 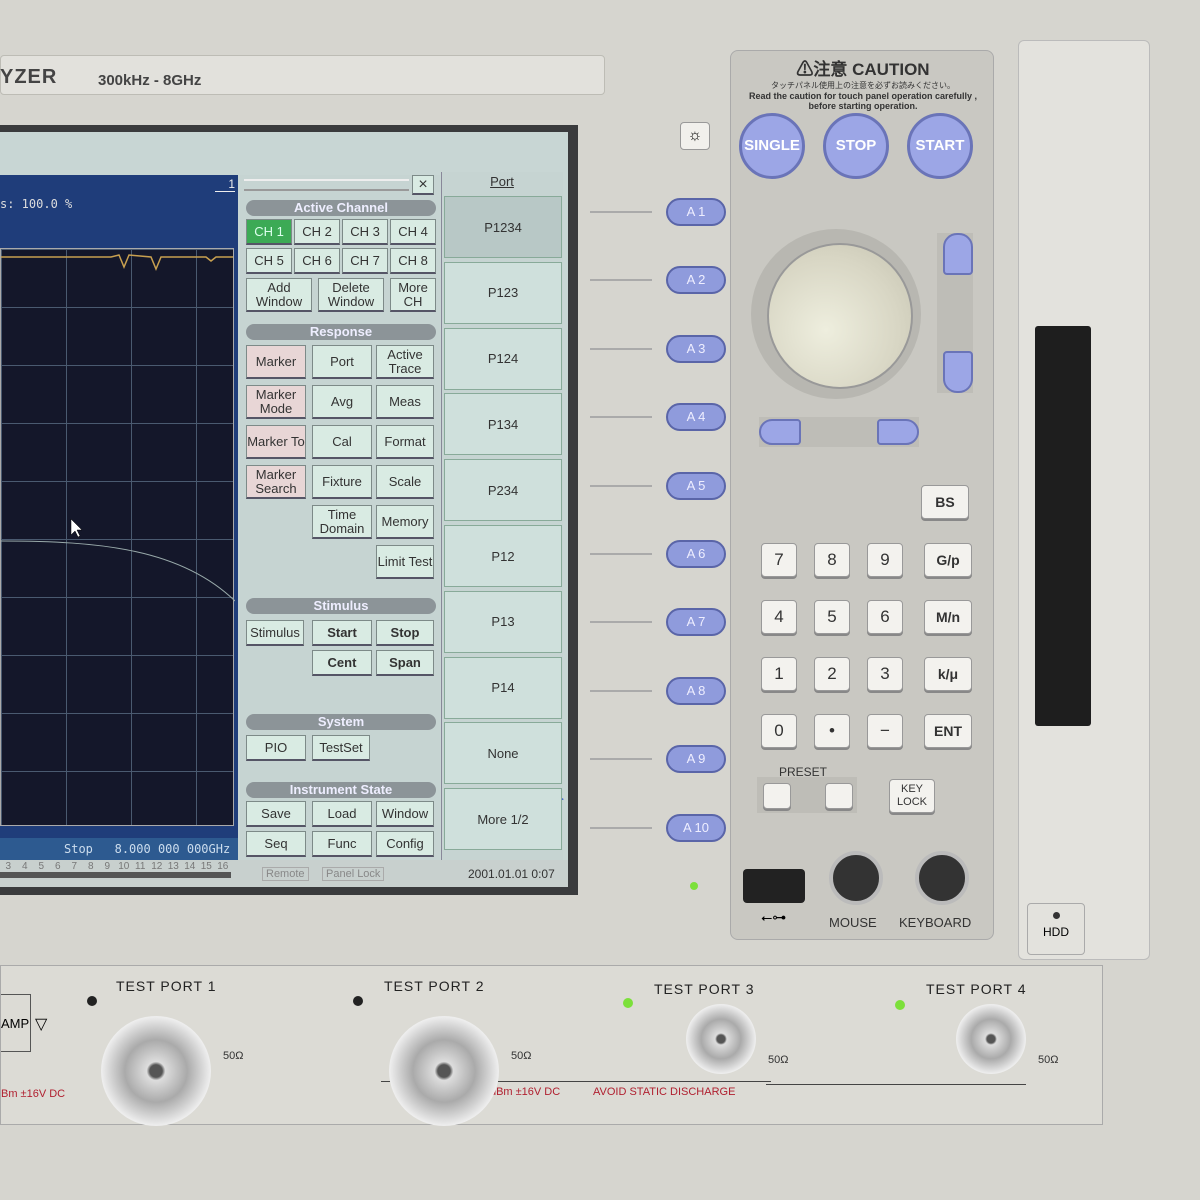 I want to click on response-button: Avg, so click(x=342, y=402).